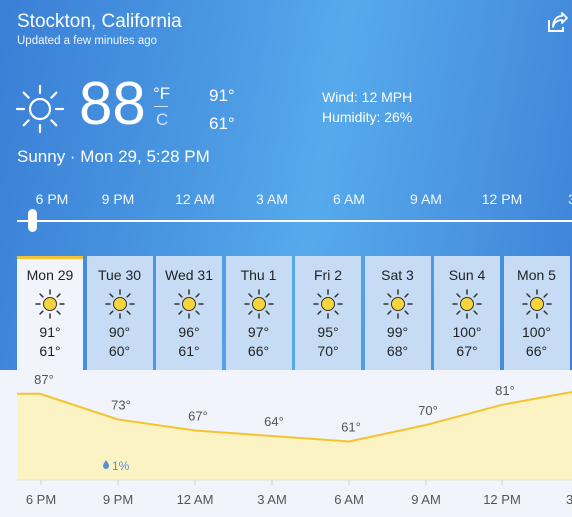 The width and height of the screenshot is (572, 517). Describe the element at coordinates (112, 103) in the screenshot. I see `current-temperature: 88` at that location.